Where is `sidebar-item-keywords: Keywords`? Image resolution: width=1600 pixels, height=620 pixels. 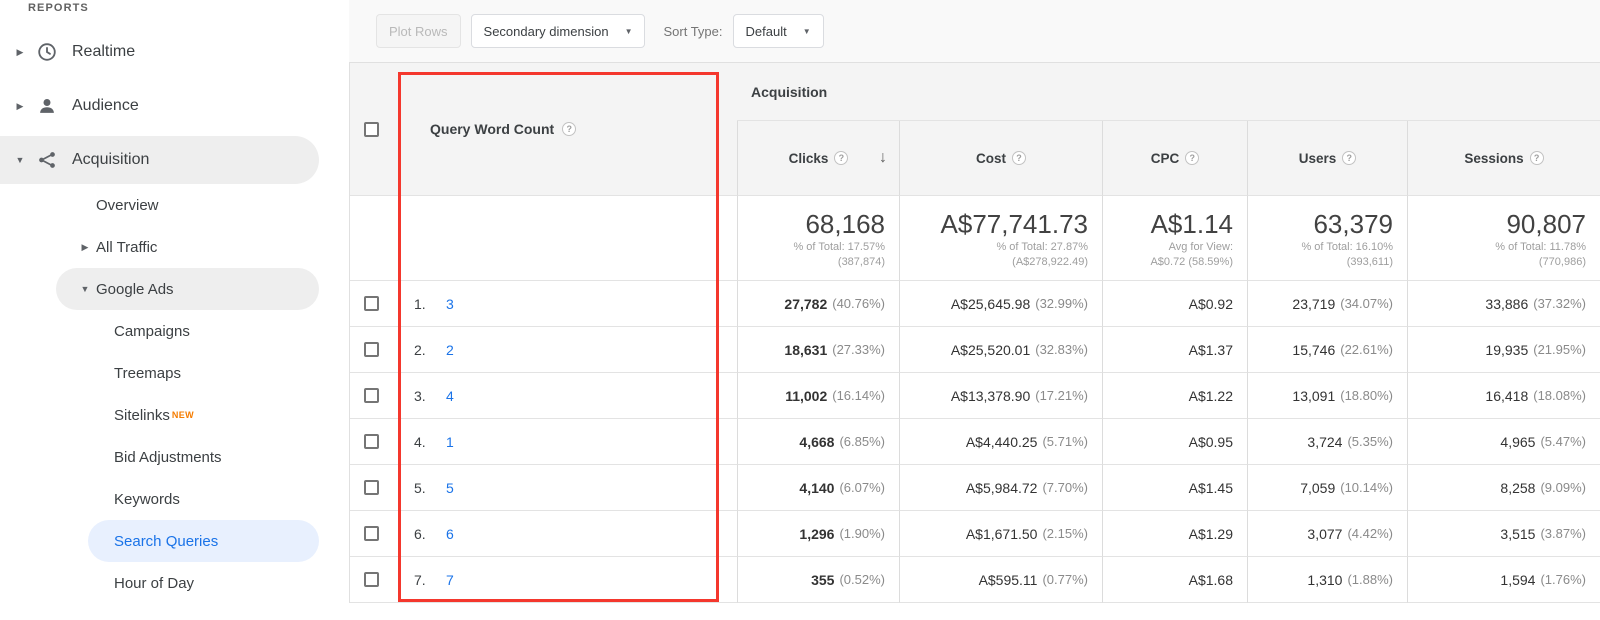
sidebar-item-keywords: Keywords is located at coordinates (174, 499).